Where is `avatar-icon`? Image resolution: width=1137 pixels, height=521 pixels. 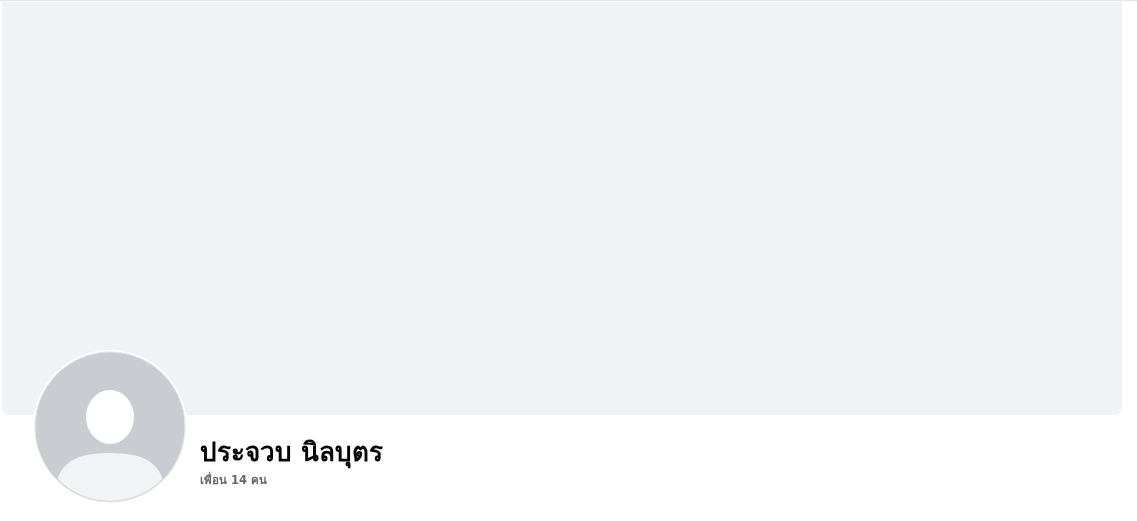 avatar-icon is located at coordinates (110, 427).